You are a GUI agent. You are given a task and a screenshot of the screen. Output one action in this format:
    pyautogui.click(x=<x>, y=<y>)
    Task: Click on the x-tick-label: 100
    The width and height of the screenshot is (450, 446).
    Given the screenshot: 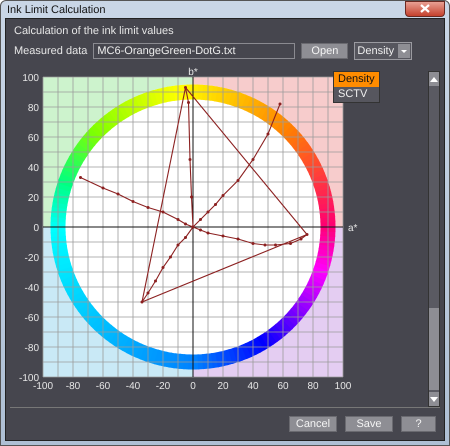 What is the action you would take?
    pyautogui.click(x=343, y=386)
    